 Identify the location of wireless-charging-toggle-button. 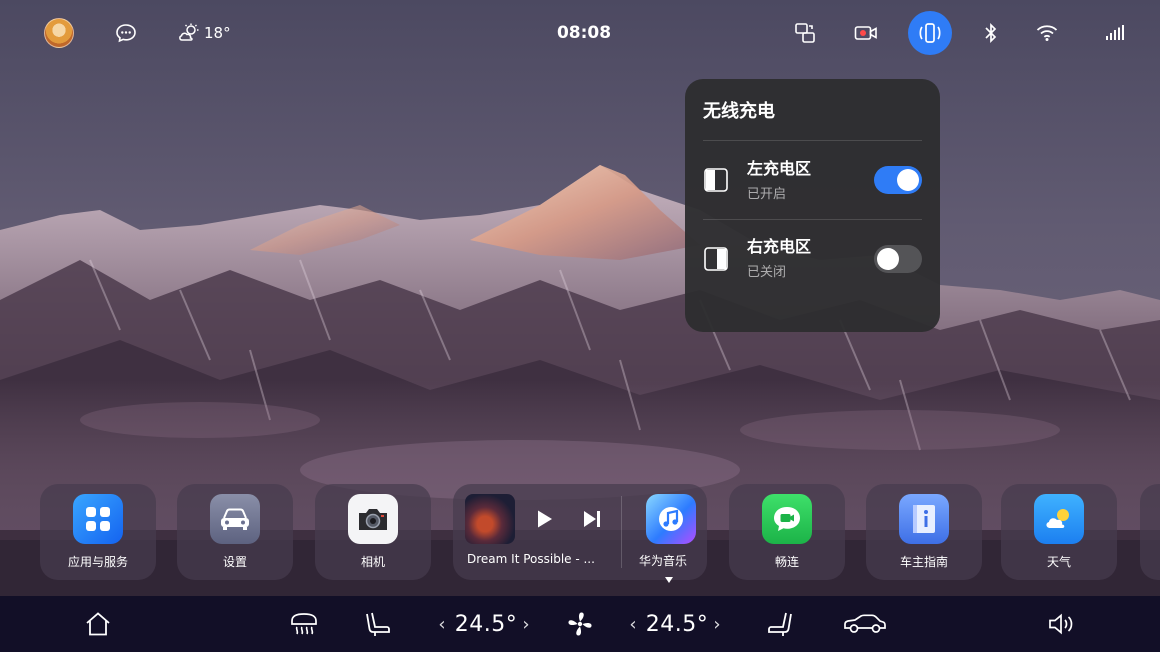
(930, 33).